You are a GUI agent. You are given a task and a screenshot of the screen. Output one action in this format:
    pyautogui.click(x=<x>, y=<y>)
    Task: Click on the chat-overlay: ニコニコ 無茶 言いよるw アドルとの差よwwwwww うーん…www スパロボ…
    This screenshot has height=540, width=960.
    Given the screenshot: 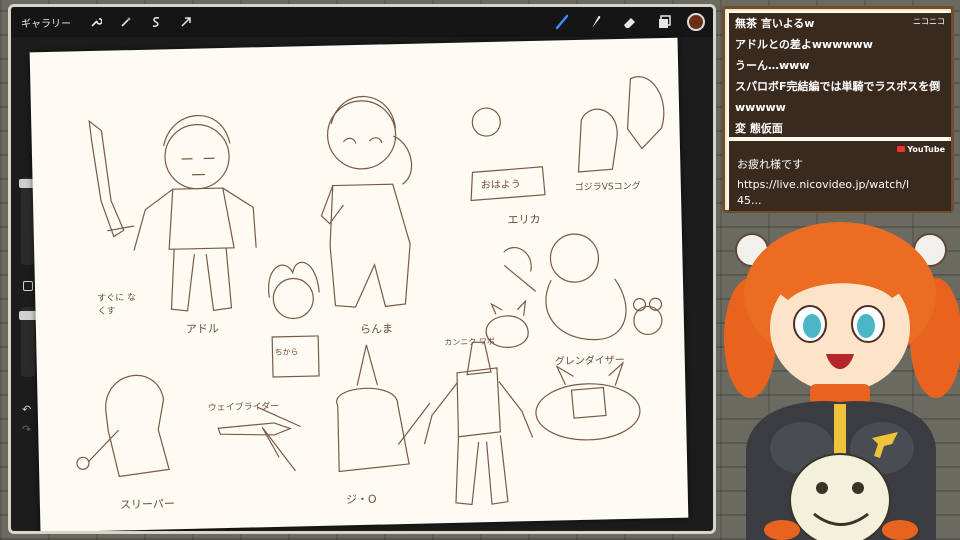 What is the action you would take?
    pyautogui.click(x=838, y=109)
    